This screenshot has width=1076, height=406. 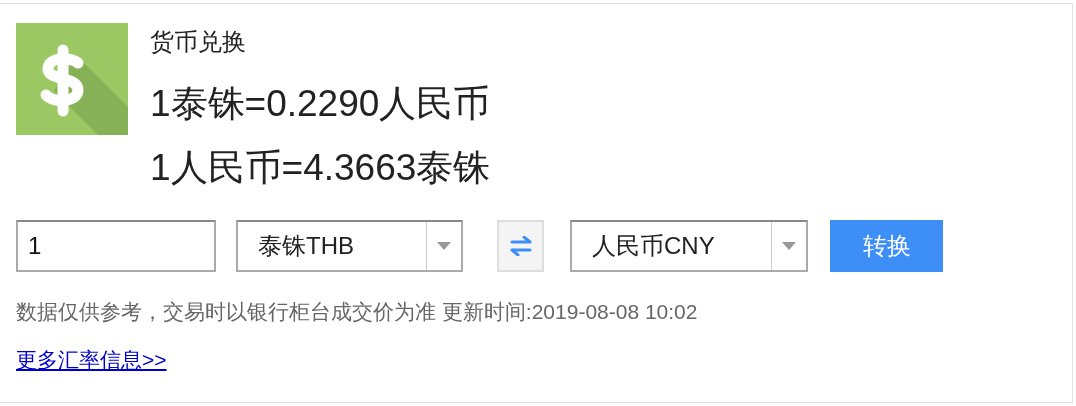 I want to click on dollar-logo-icon, so click(x=72, y=79).